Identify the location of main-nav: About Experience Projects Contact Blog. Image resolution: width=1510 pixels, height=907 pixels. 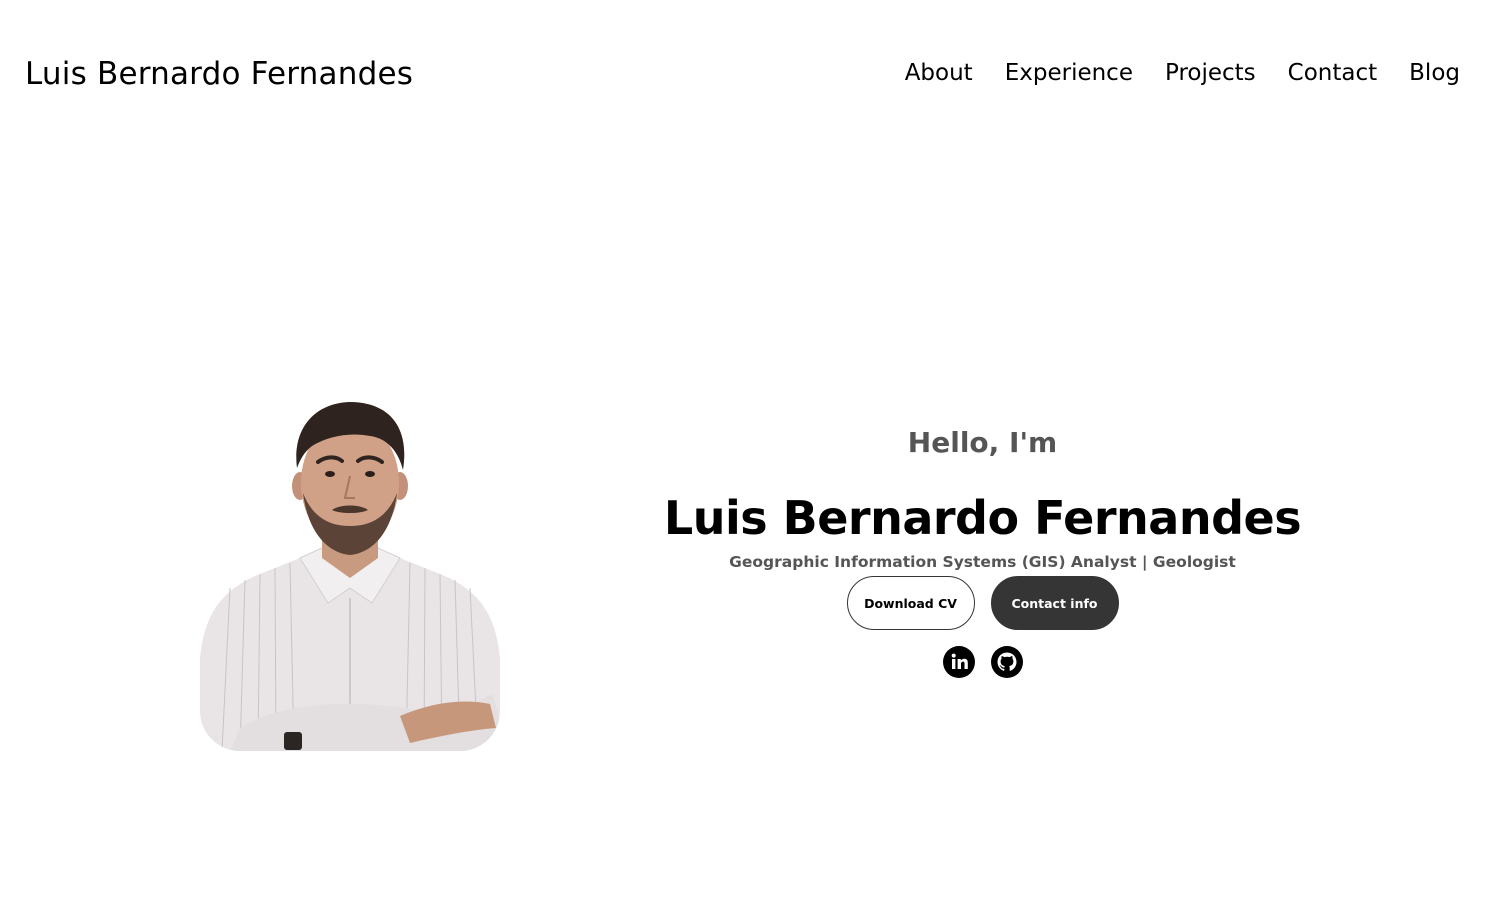
(1182, 73).